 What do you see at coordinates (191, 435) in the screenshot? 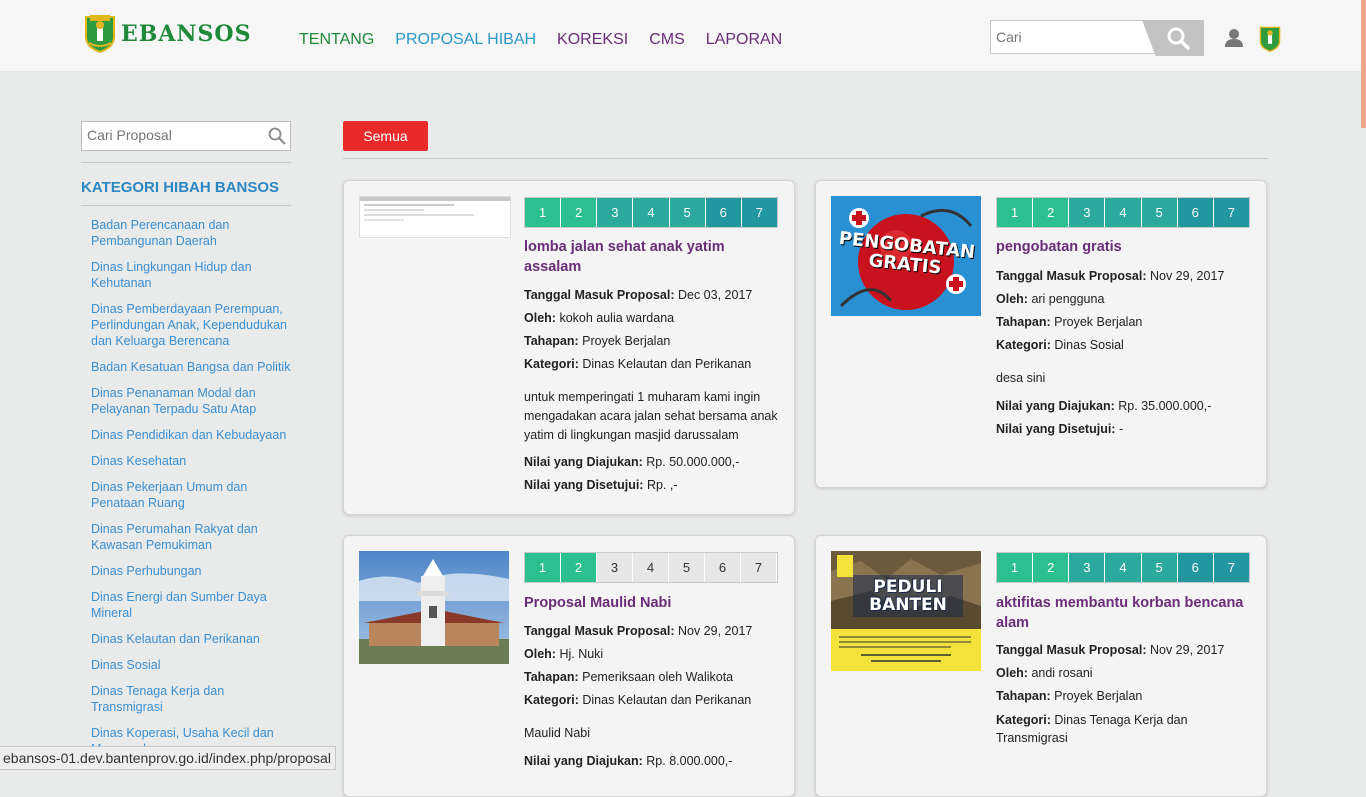
I see `category-item: Dinas Pendidikan dan Kebudayaan` at bounding box center [191, 435].